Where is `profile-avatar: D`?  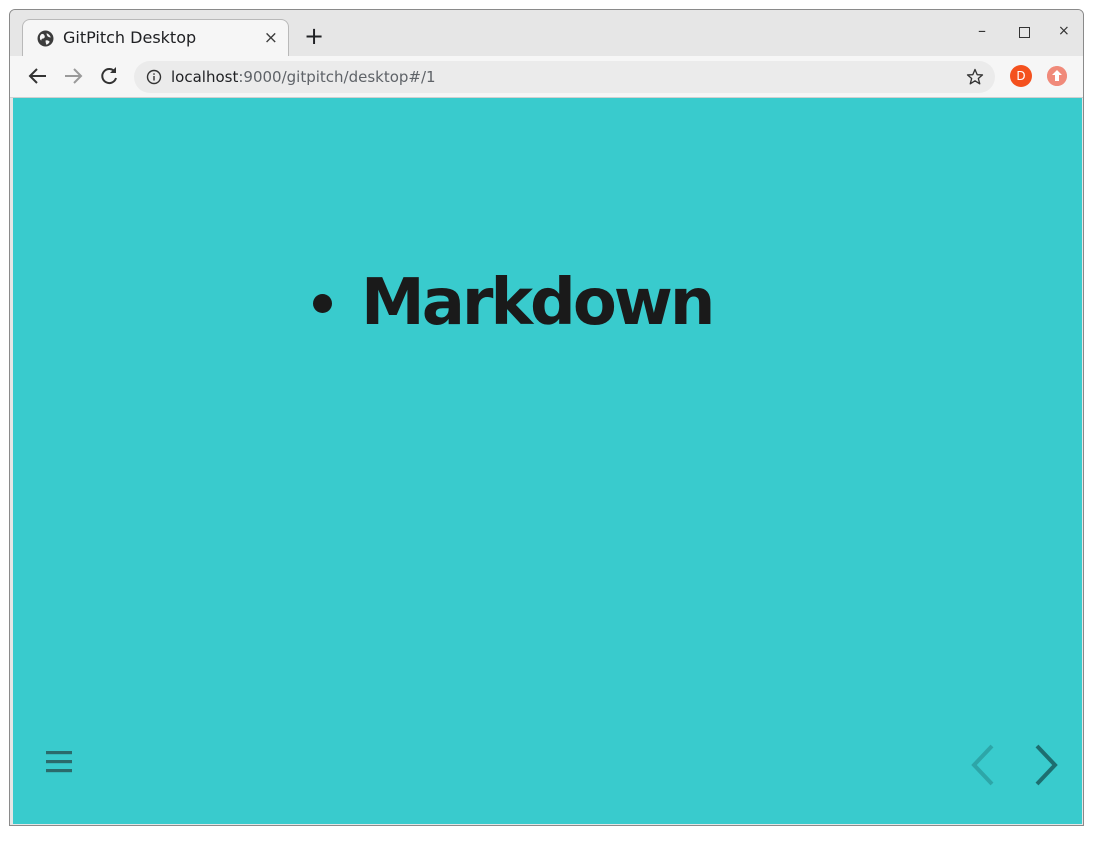
profile-avatar: D is located at coordinates (1021, 76).